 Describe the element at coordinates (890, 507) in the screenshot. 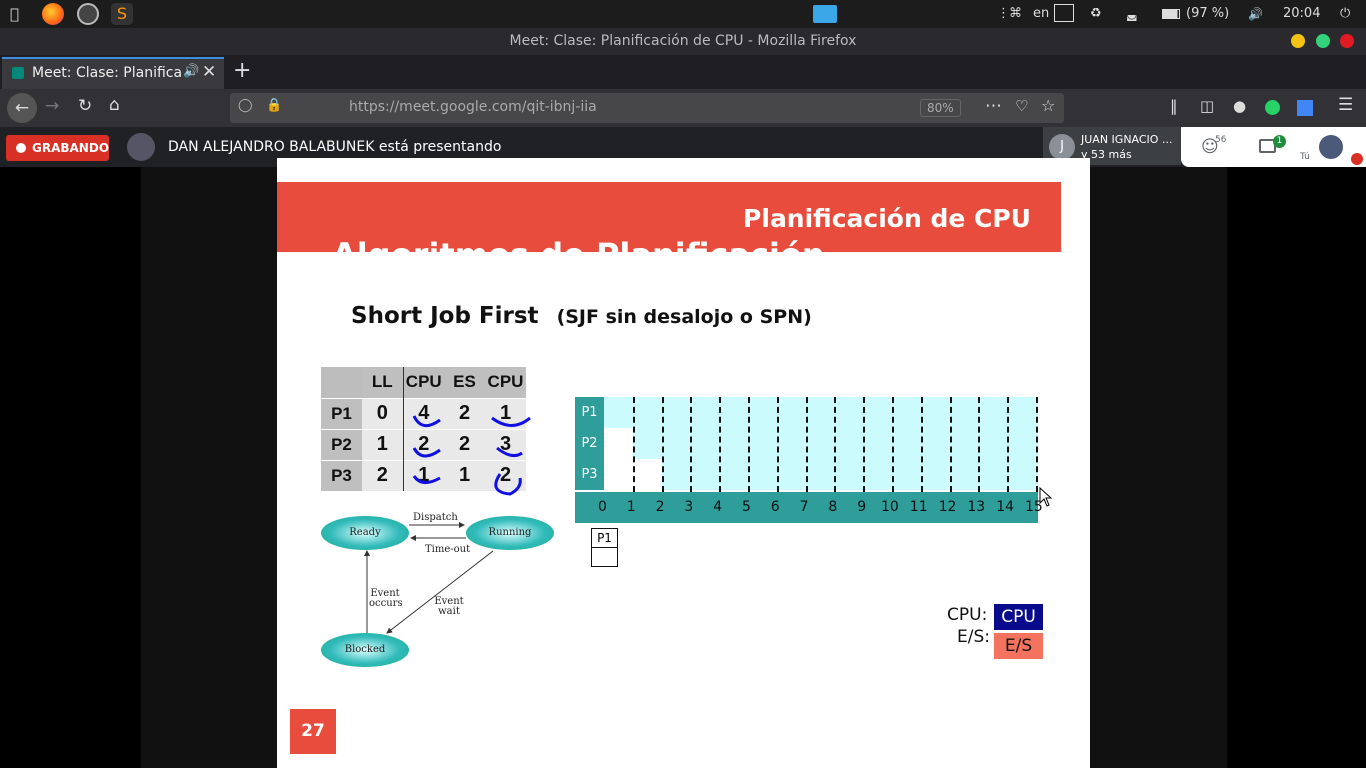

I see `gantt-tick-label: 10` at that location.